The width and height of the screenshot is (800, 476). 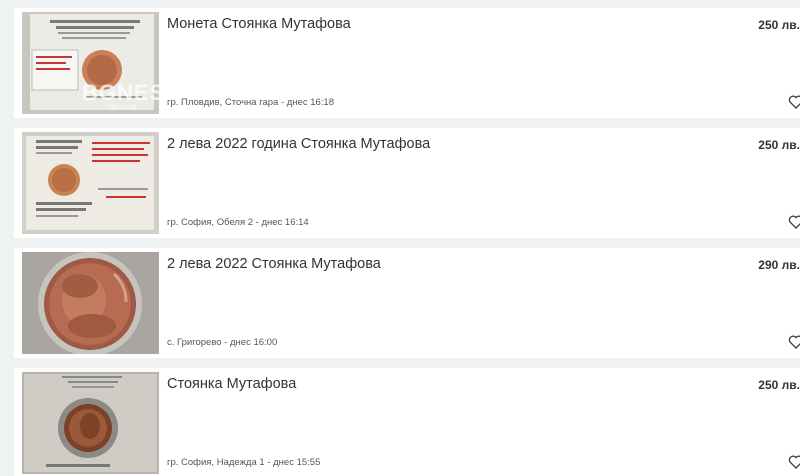 What do you see at coordinates (90, 63) in the screenshot?
I see `listing-photo: BGNES bgnes.bg` at bounding box center [90, 63].